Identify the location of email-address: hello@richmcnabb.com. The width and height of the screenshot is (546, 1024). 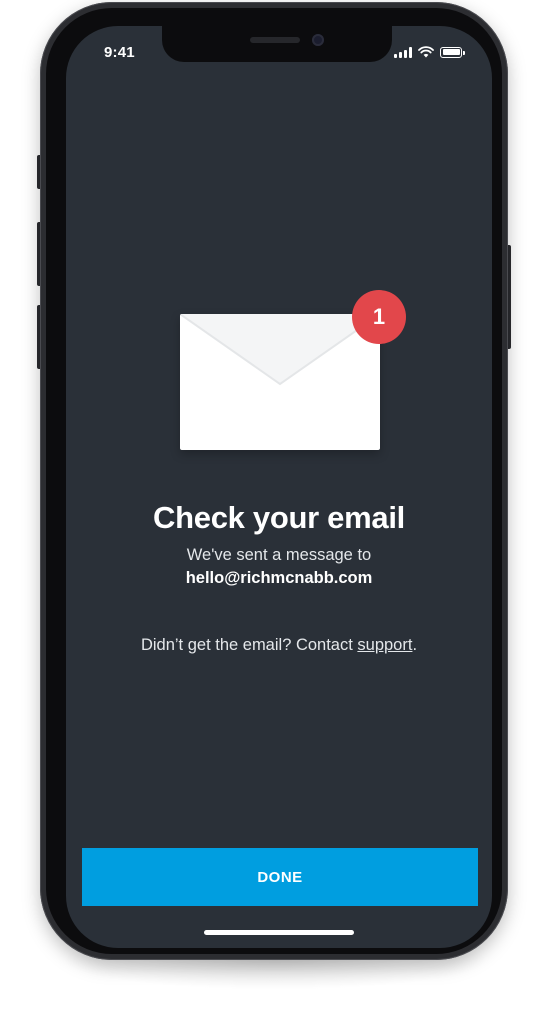
(279, 578).